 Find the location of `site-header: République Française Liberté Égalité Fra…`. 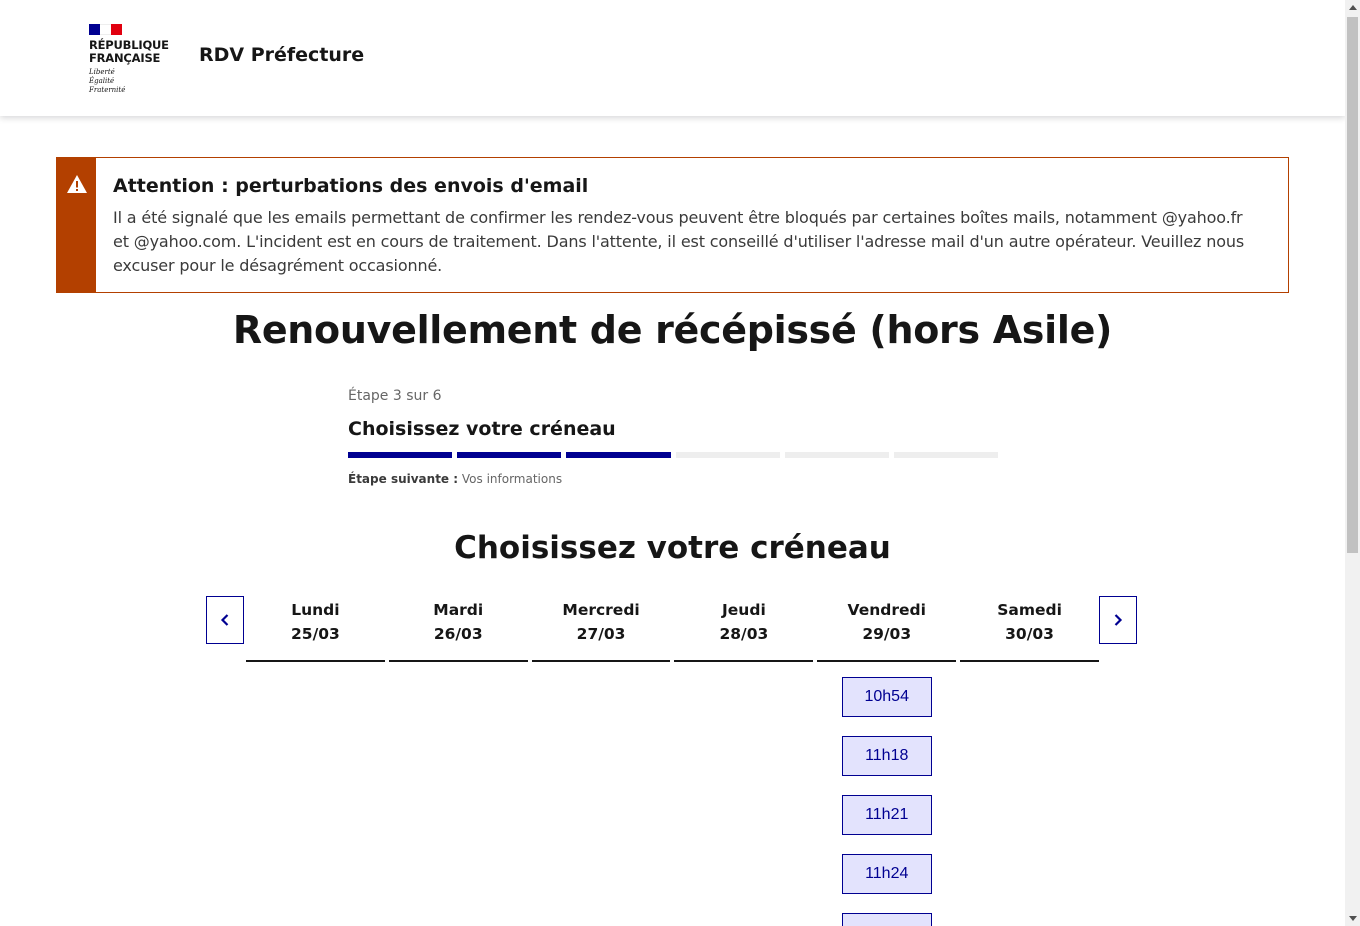

site-header: République Française Liberté Égalité Fra… is located at coordinates (672, 58).